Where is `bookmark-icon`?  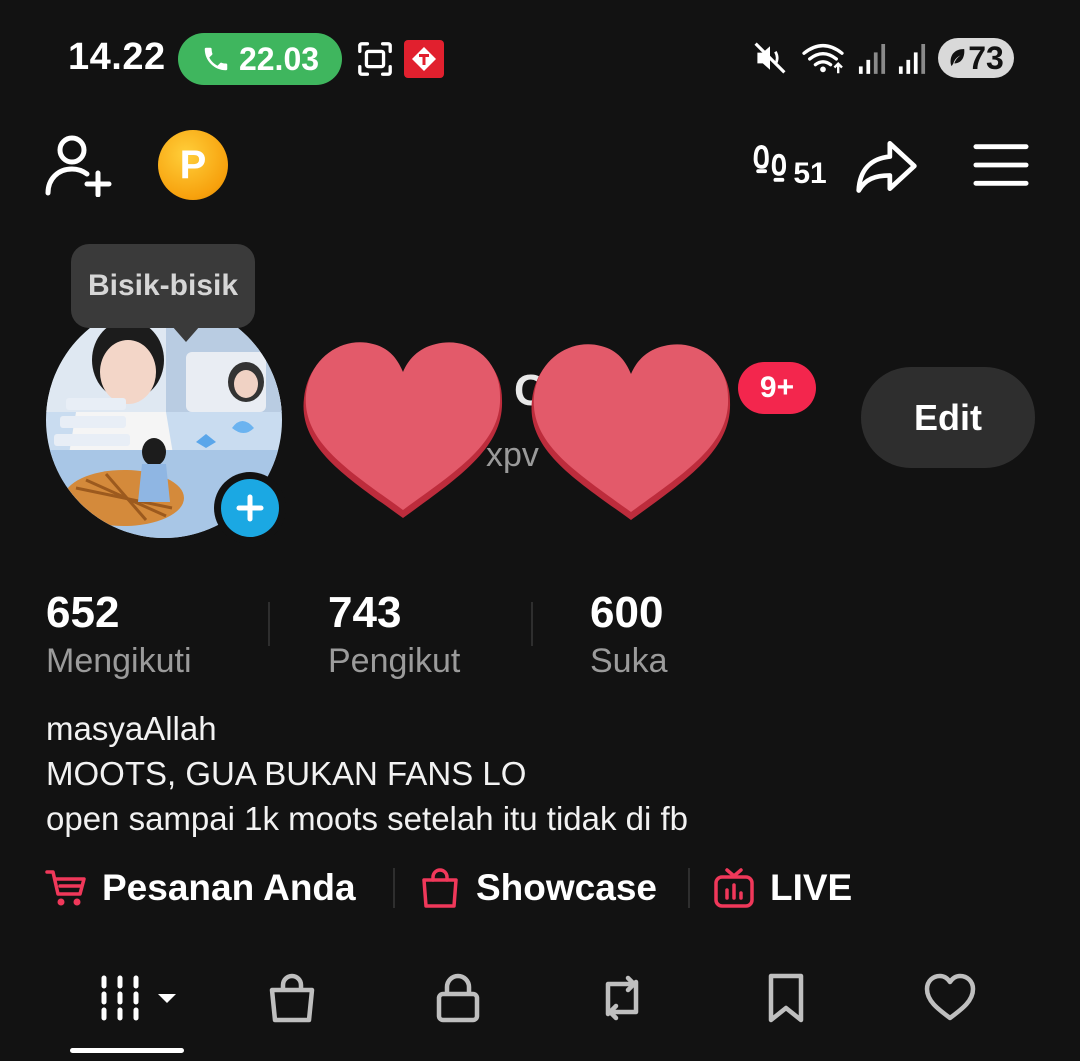 bookmark-icon is located at coordinates (786, 998).